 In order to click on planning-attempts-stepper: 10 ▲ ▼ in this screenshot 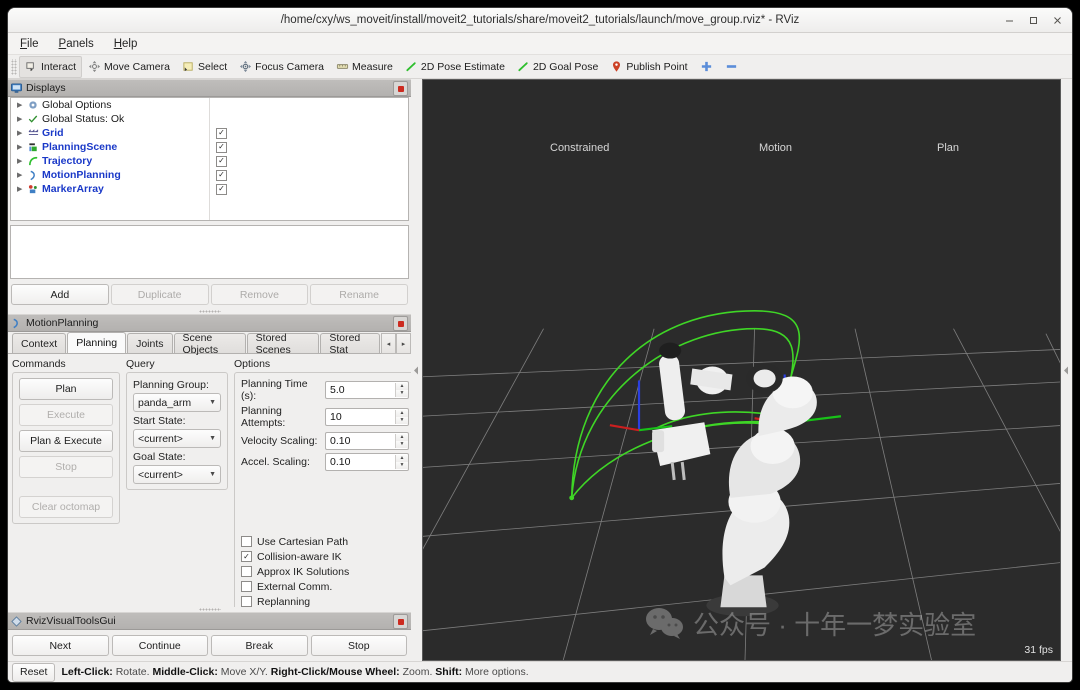, I will do `click(367, 417)`.